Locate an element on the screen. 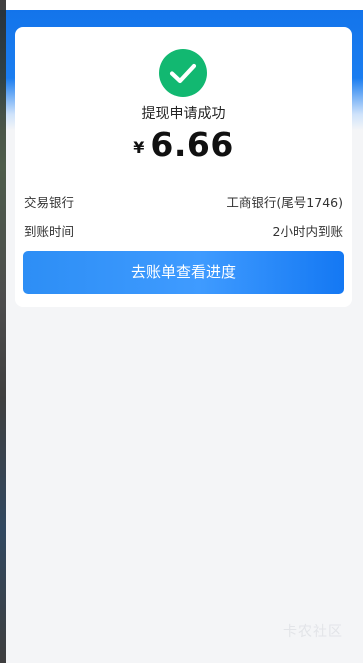 The image size is (363, 663). amount-value: 6.66 is located at coordinates (192, 144).